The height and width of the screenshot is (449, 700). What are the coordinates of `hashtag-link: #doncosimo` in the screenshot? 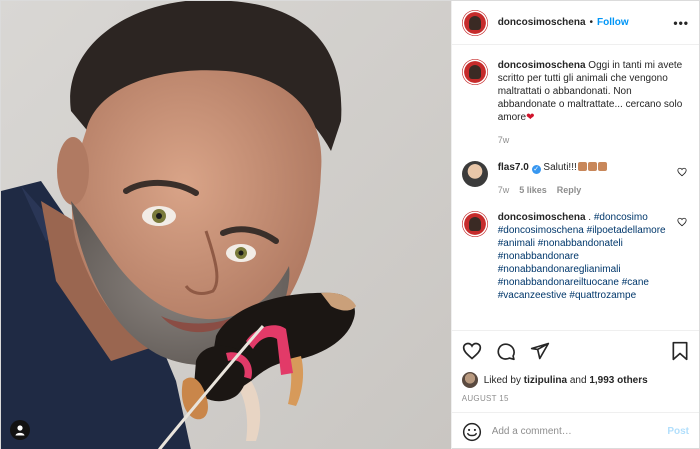 It's located at (621, 217).